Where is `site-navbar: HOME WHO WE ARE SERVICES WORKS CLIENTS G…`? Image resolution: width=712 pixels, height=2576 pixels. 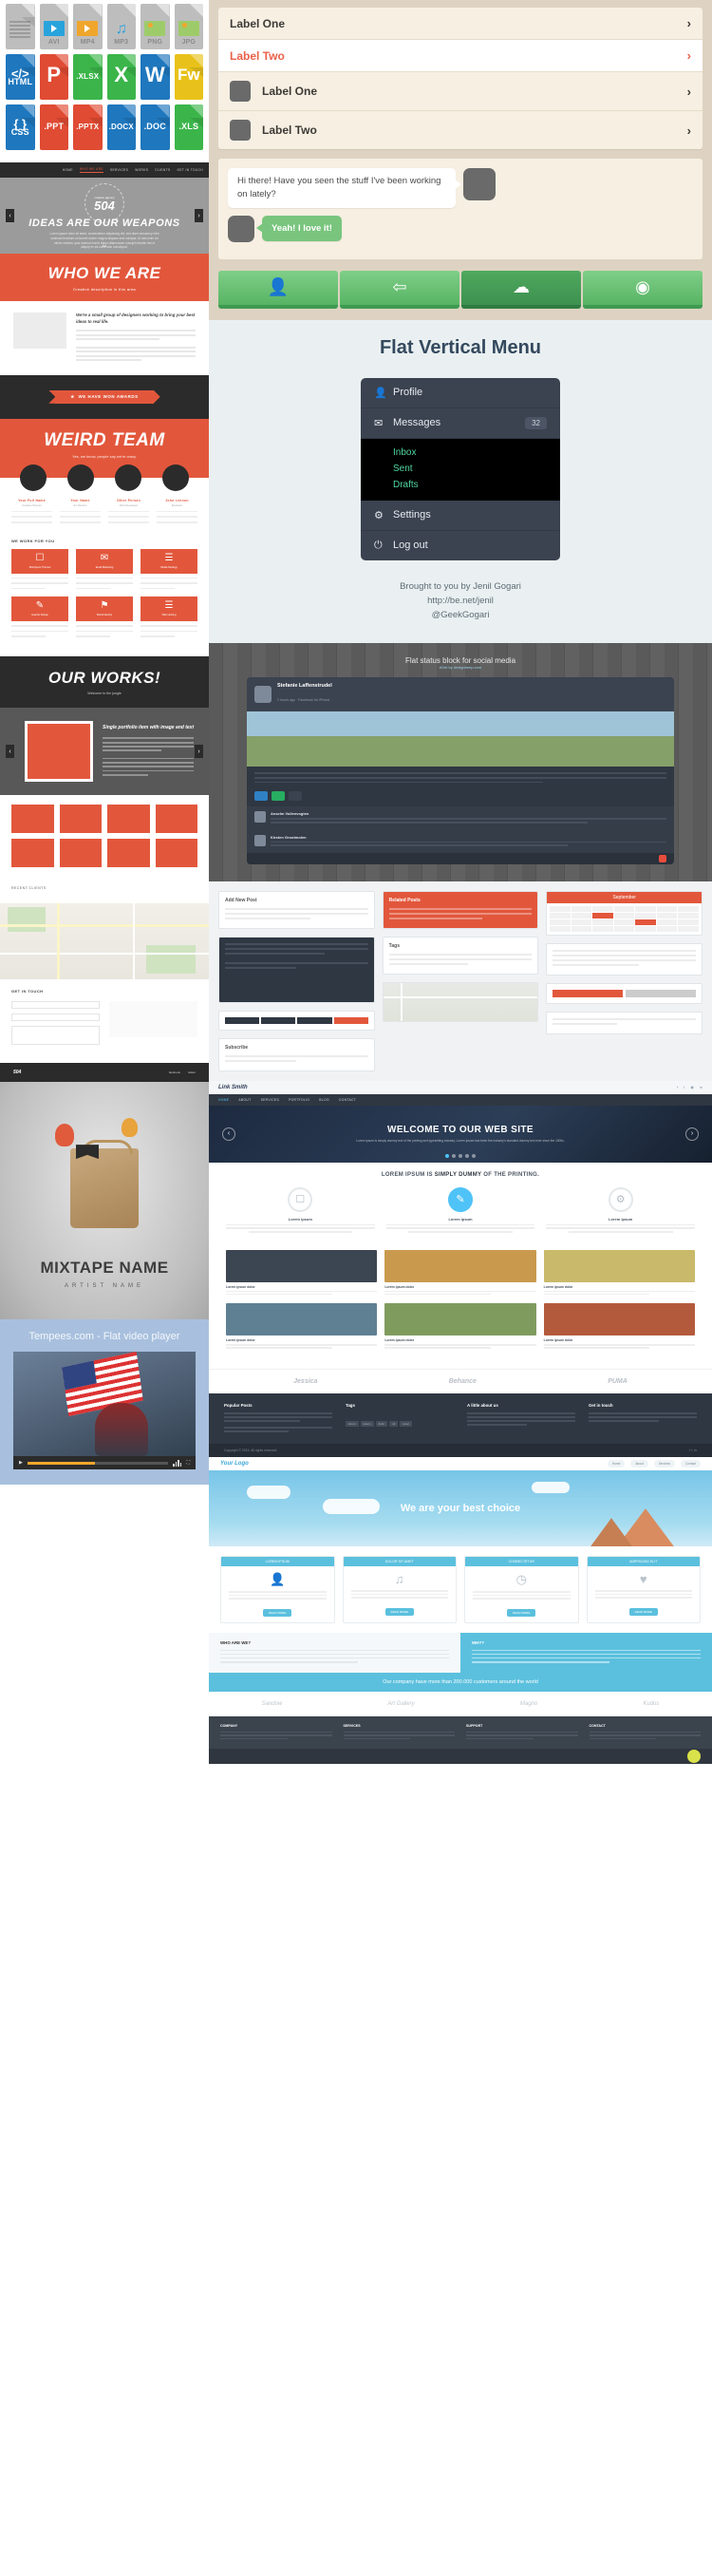 site-navbar: HOME WHO WE ARE SERVICES WORKS CLIENTS G… is located at coordinates (104, 170).